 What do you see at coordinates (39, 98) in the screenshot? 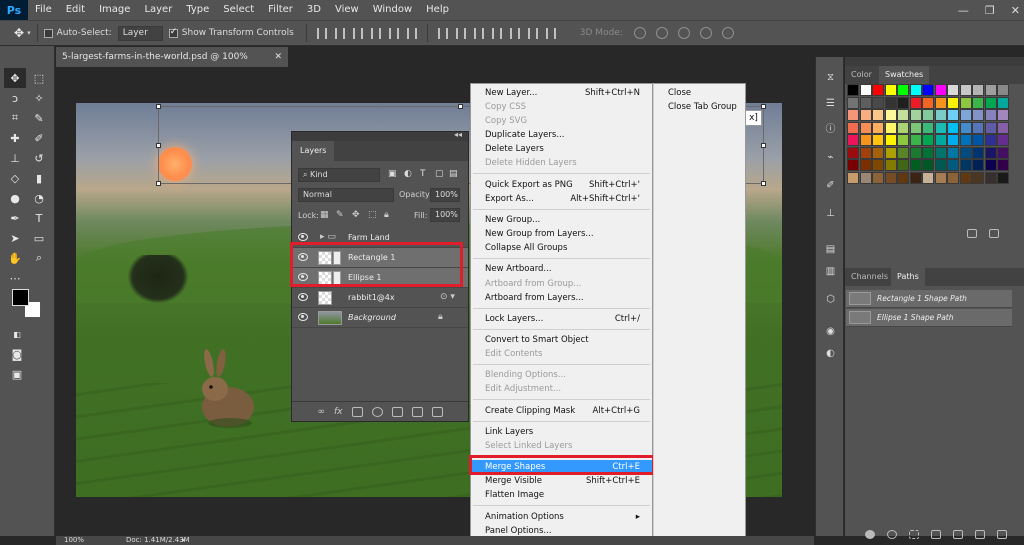
I see `magic-wand-icon: ✧` at bounding box center [39, 98].